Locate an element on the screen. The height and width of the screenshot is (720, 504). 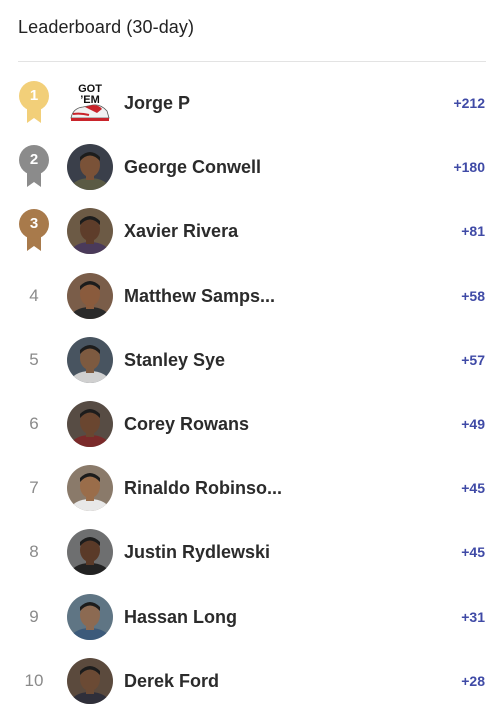
leaderboard-row: 7 Rinaldo Robinso... +45 is located at coordinates (252, 488).